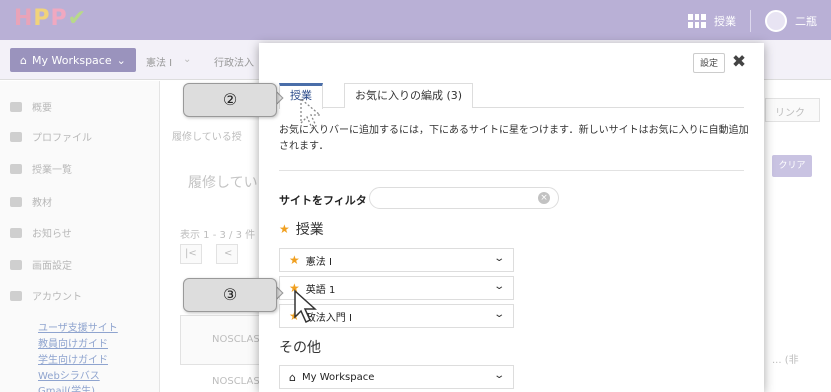  What do you see at coordinates (16, 264) in the screenshot?
I see `gear-icon` at bounding box center [16, 264].